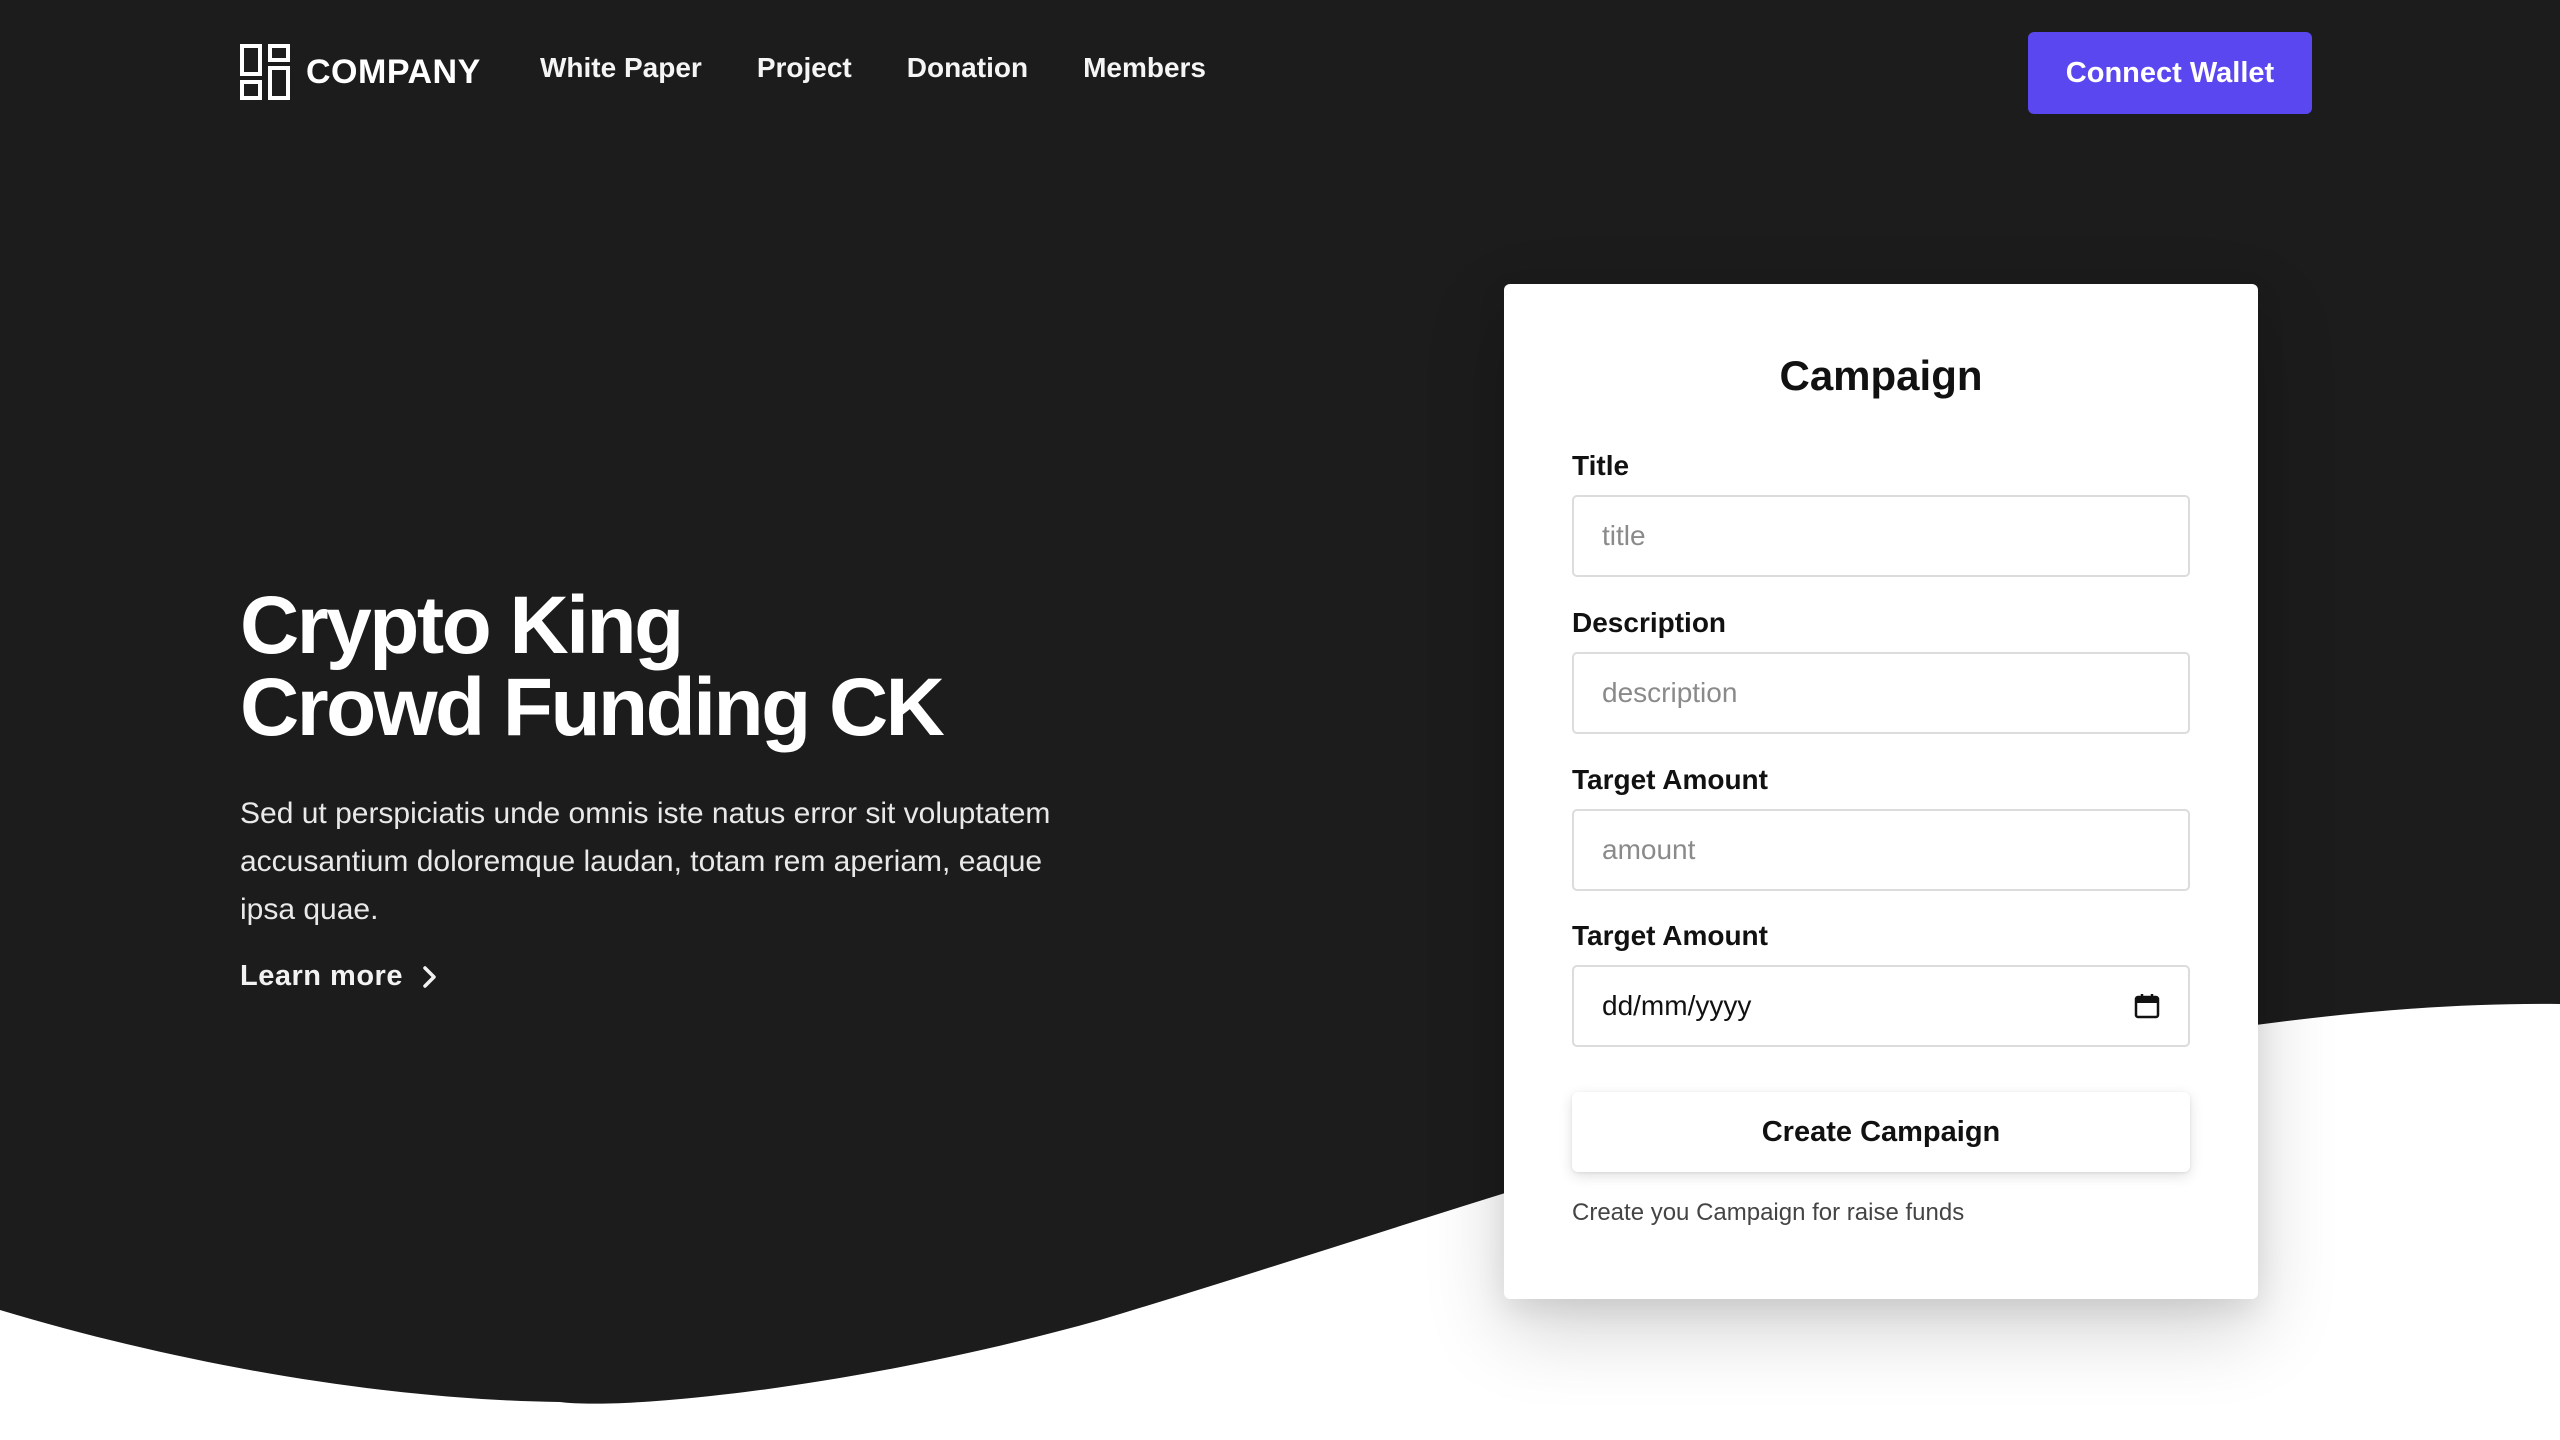  What do you see at coordinates (1601, 465) in the screenshot?
I see `title-label: Title` at bounding box center [1601, 465].